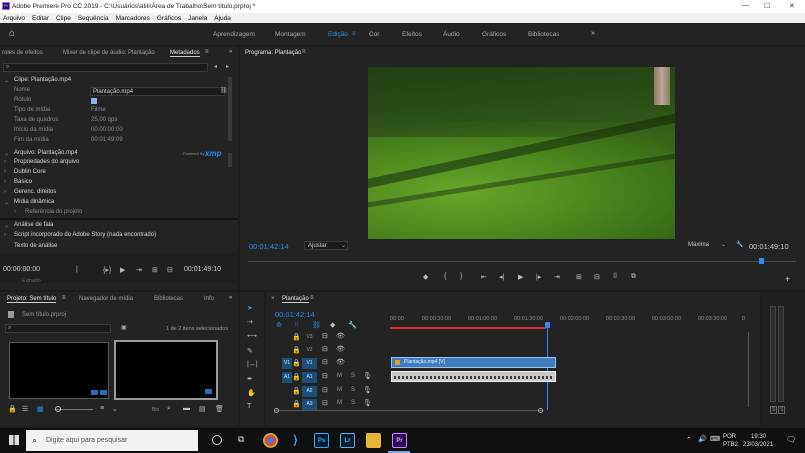 This screenshot has height=453, width=805. What do you see at coordinates (593, 33) in the screenshot?
I see `more-workspaces-icon: »` at bounding box center [593, 33].